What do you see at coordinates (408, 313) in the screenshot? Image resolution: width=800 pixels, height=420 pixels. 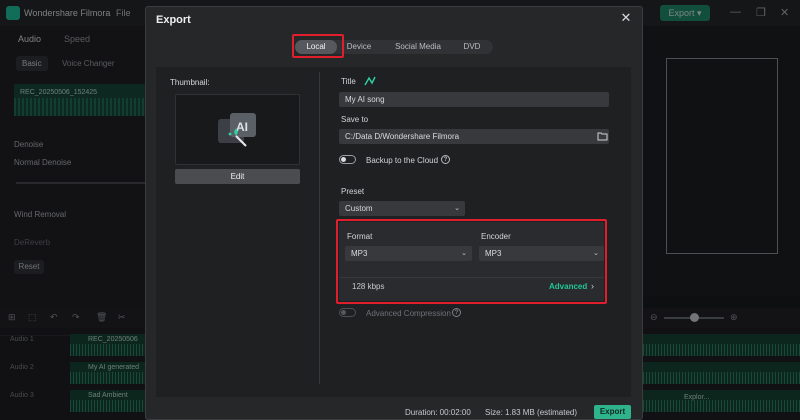 I see `advanced-compression-label: Advanced Compression` at bounding box center [408, 313].